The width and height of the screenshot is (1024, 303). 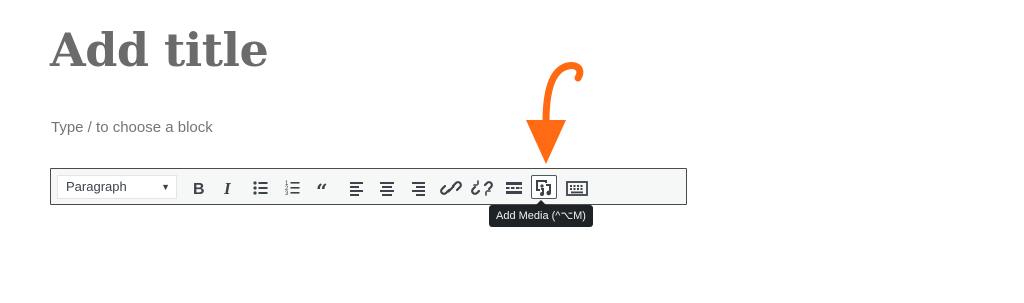 I want to click on quote-icon: “, so click(x=322, y=189).